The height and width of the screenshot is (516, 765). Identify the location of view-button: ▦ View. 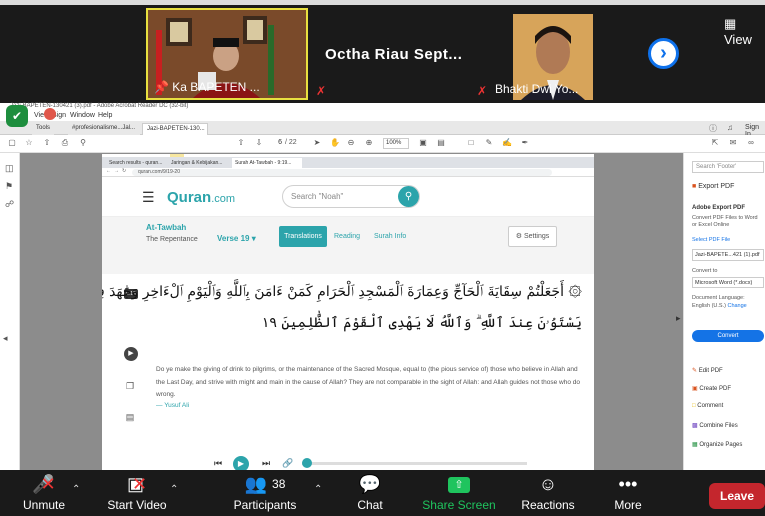
(744, 31).